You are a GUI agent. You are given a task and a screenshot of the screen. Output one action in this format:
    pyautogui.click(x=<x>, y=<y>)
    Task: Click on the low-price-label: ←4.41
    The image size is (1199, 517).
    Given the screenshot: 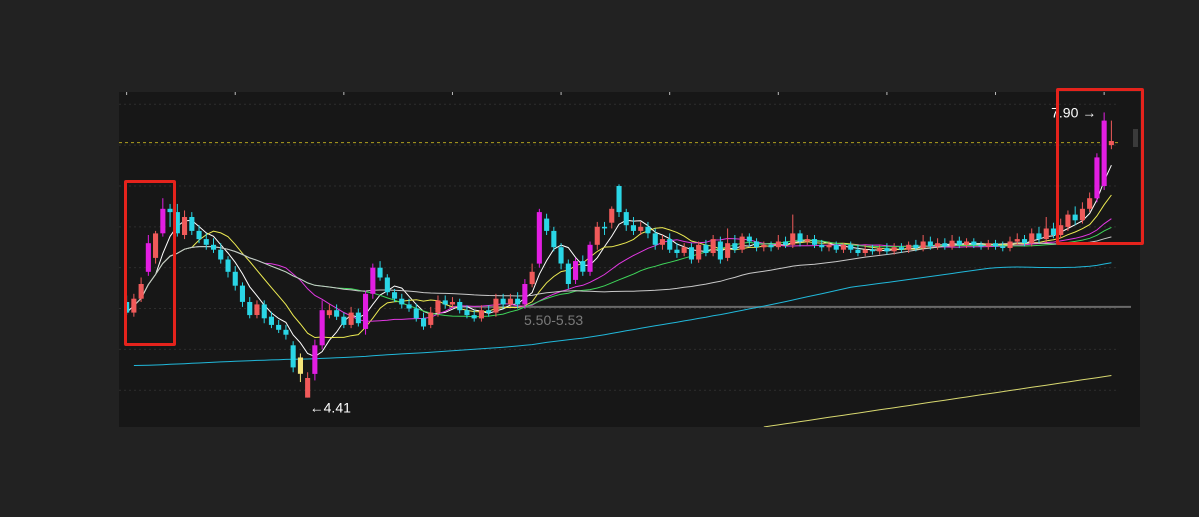 What is the action you would take?
    pyautogui.click(x=330, y=408)
    